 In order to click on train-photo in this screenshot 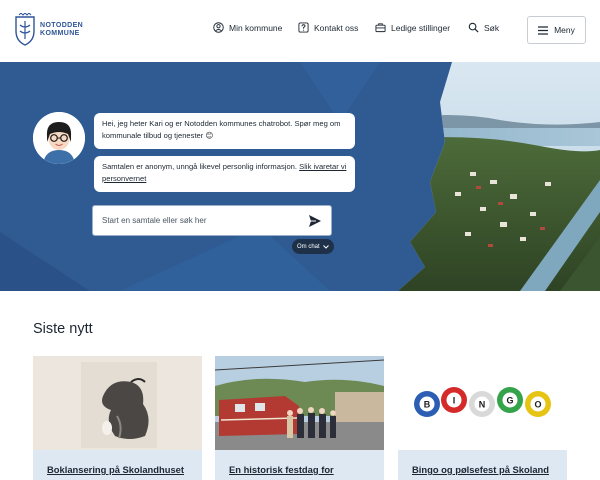, I will do `click(299, 403)`.